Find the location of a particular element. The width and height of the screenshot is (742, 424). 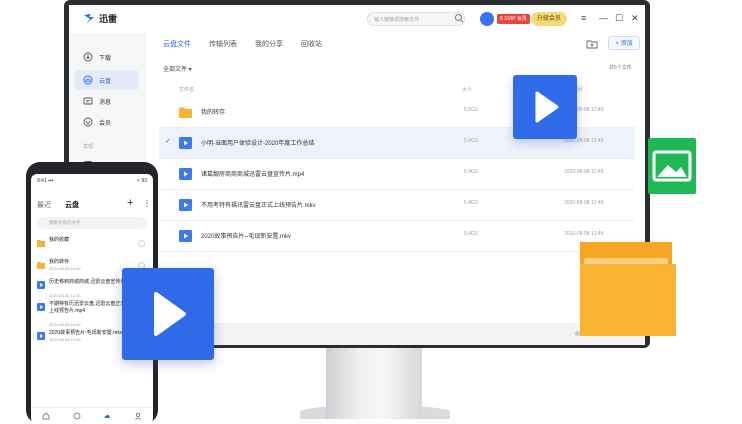

sidebar-item-label: 消息 is located at coordinates (105, 102).